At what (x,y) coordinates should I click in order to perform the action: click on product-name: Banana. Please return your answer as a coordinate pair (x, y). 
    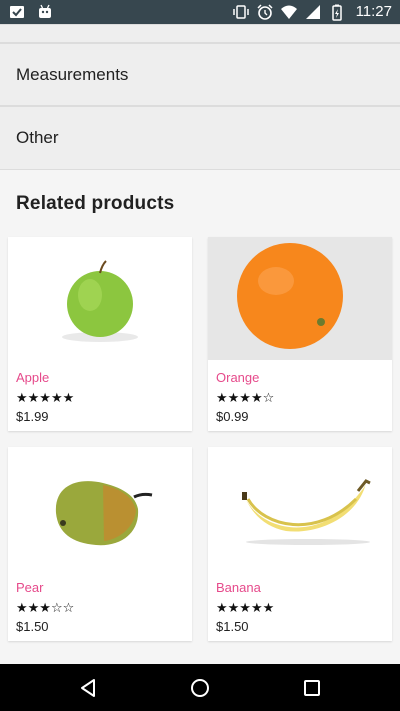
    Looking at the image, I should click on (238, 587).